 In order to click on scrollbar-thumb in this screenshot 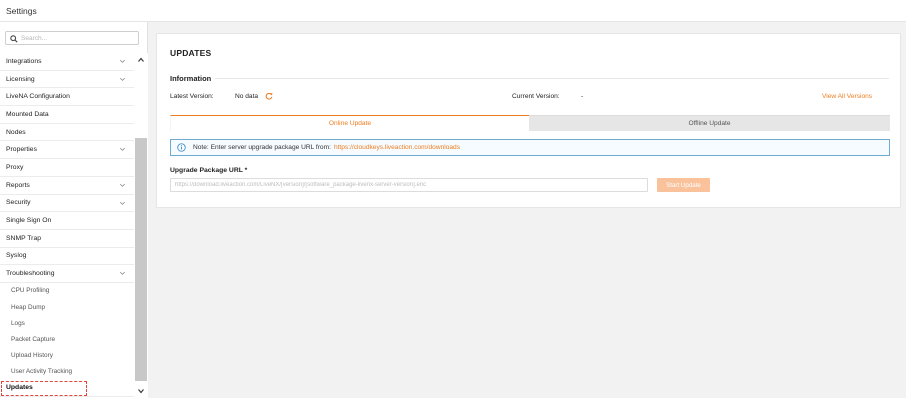, I will do `click(141, 259)`.